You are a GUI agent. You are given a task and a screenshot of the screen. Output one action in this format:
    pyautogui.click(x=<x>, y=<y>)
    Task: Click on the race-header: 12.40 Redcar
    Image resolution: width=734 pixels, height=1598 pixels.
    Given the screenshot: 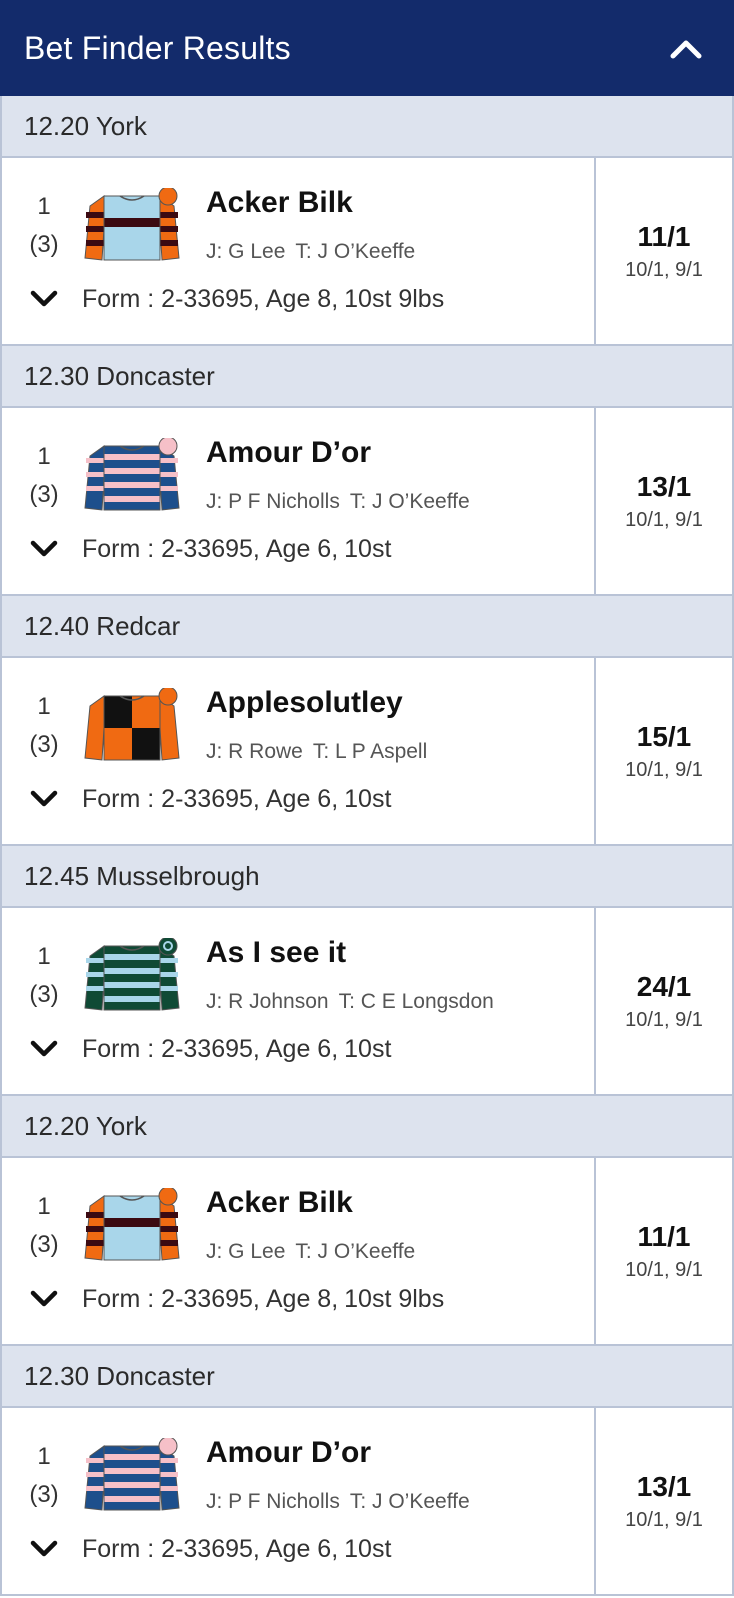 What is the action you would take?
    pyautogui.click(x=367, y=627)
    